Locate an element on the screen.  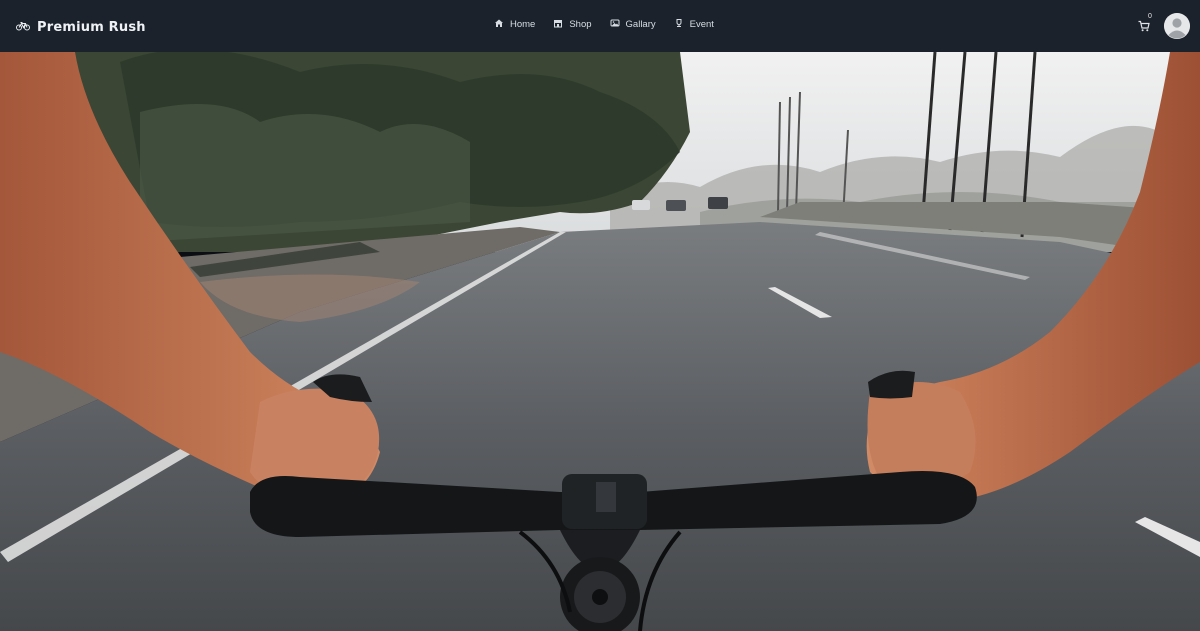
nav-gallary: Gallary is located at coordinates (633, 24).